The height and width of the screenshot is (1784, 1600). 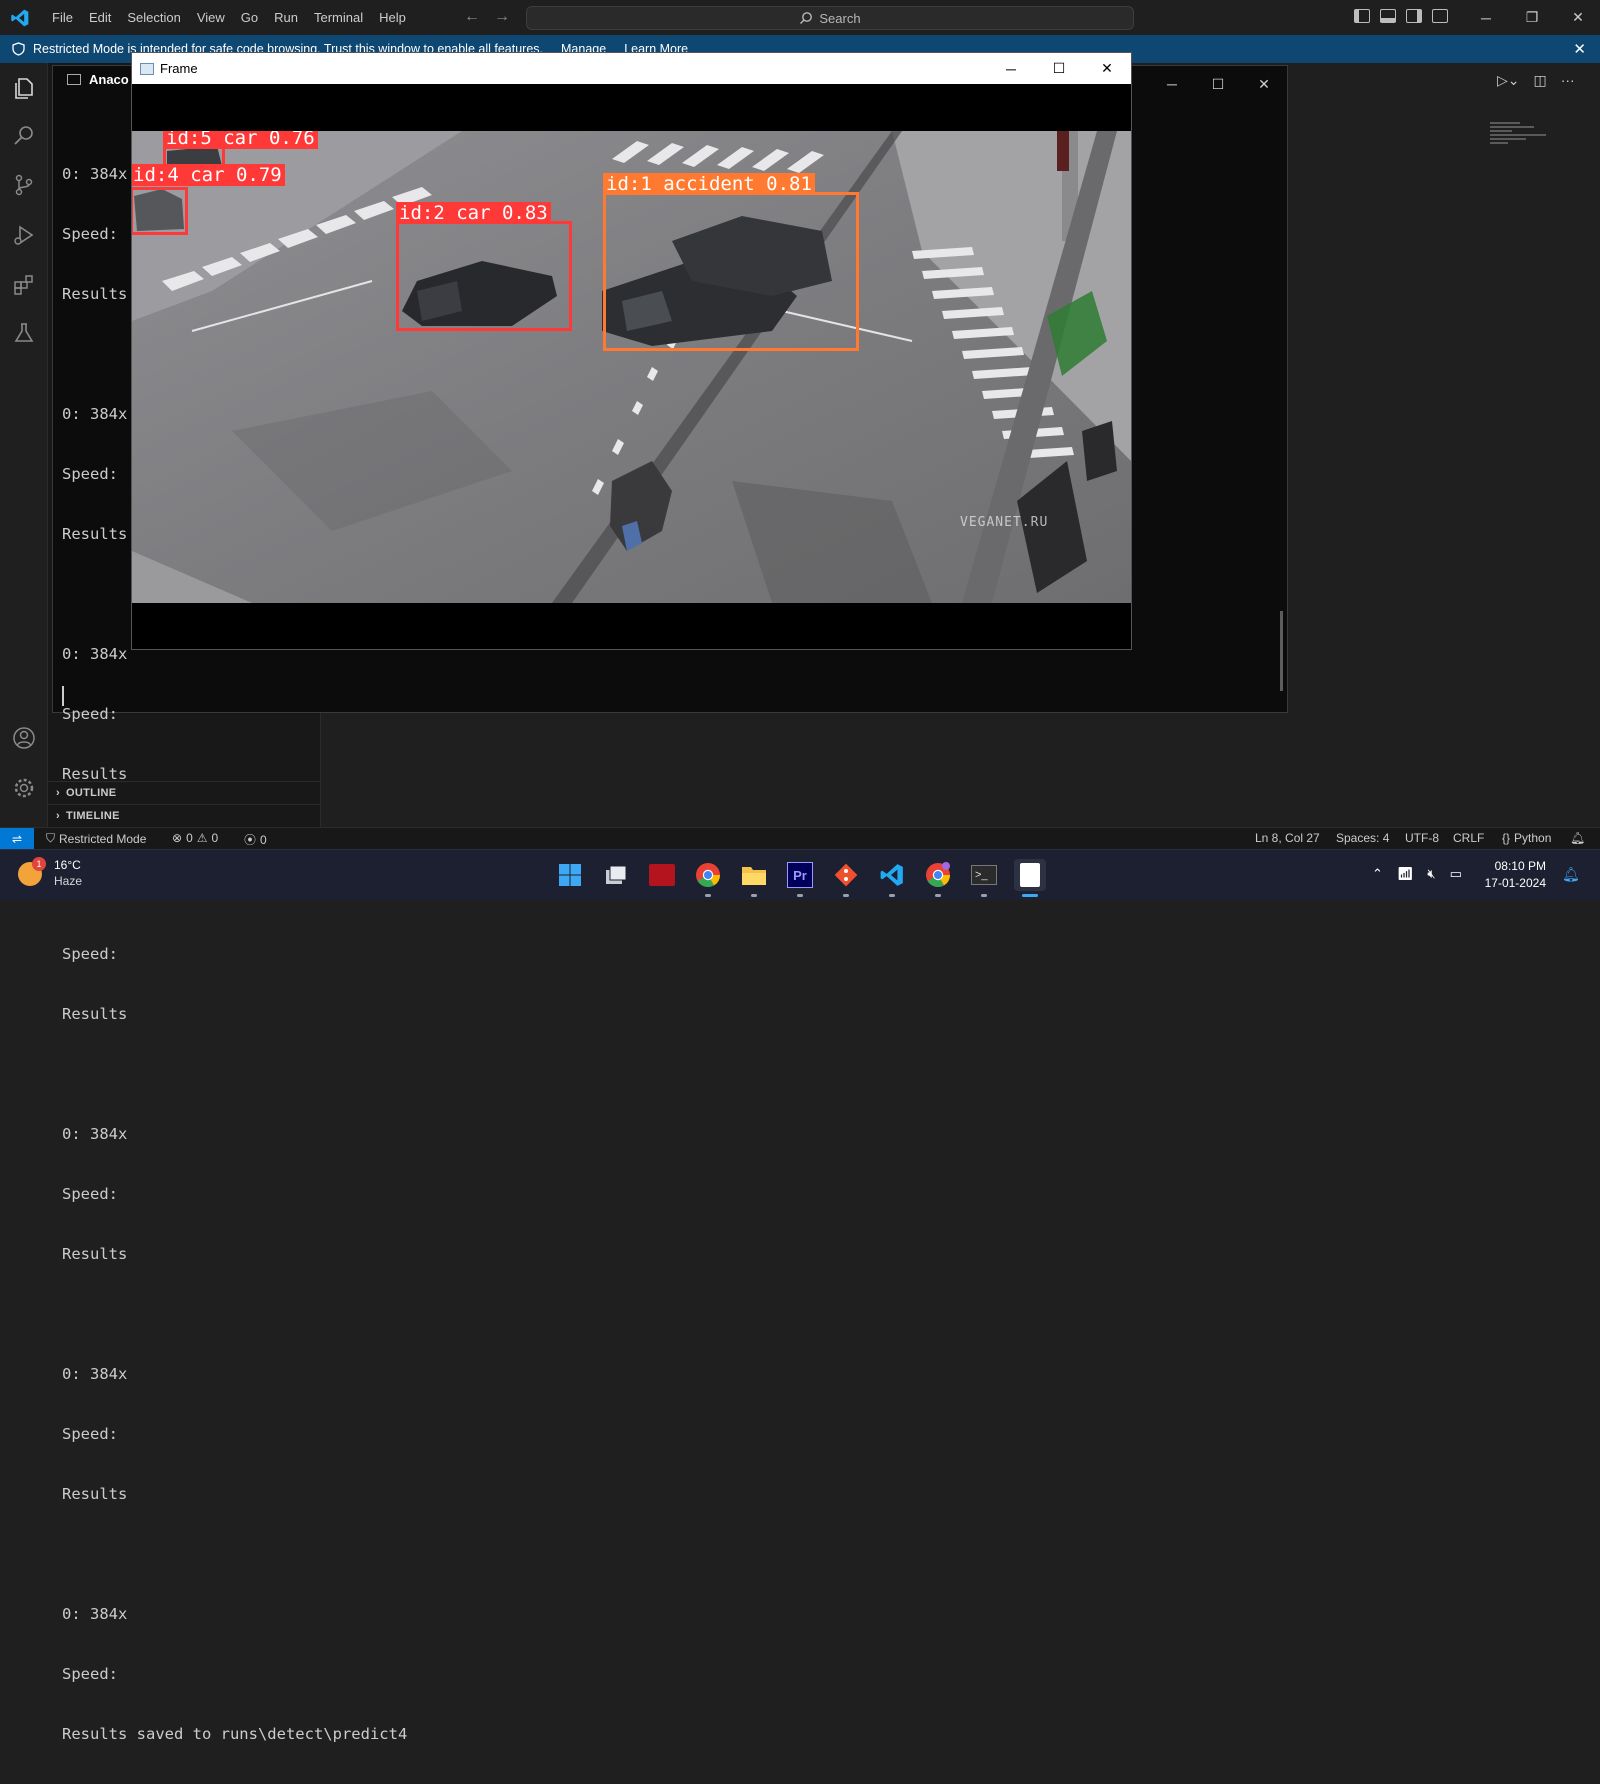 I want to click on cursor-position: Ln 8, Col 27, so click(x=1287, y=838).